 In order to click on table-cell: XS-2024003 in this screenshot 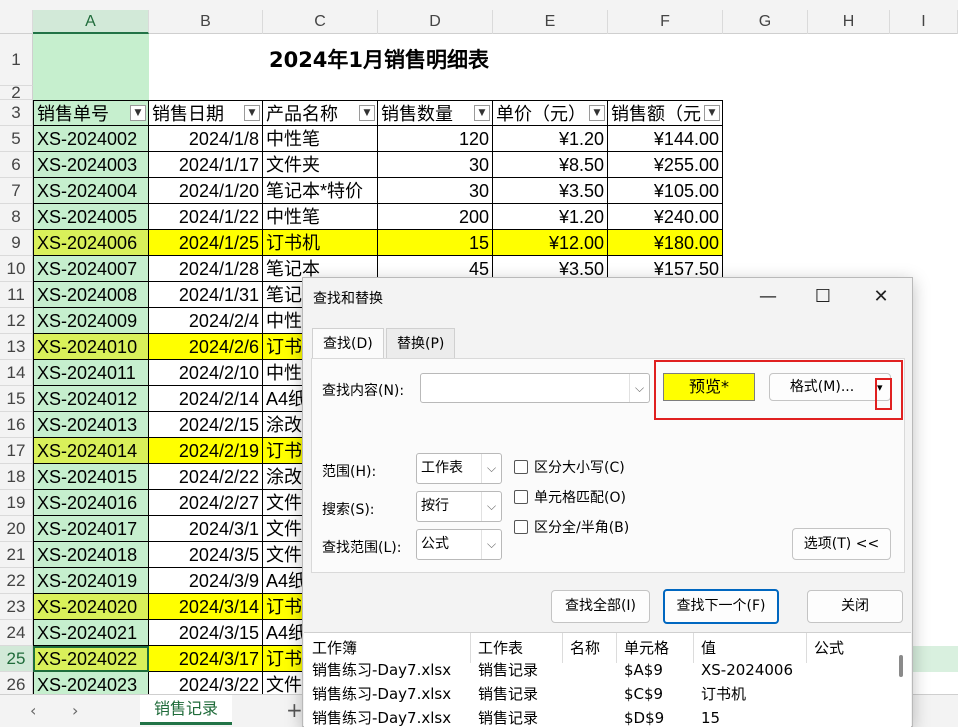, I will do `click(91, 165)`.